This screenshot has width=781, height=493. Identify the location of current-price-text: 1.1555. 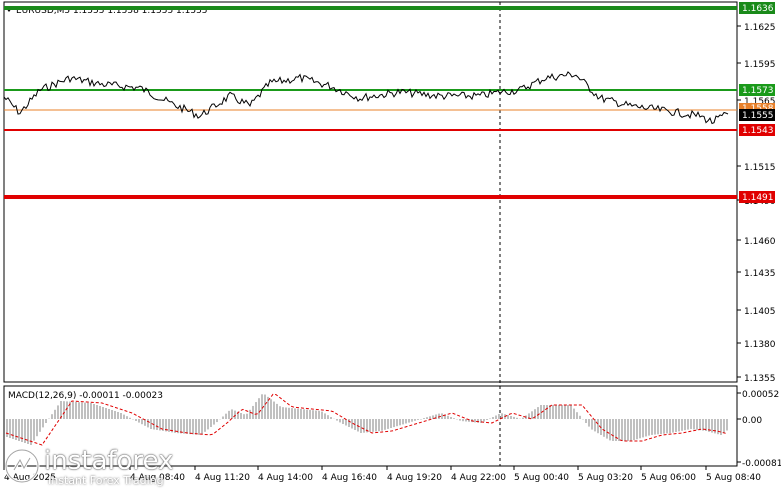
(758, 116).